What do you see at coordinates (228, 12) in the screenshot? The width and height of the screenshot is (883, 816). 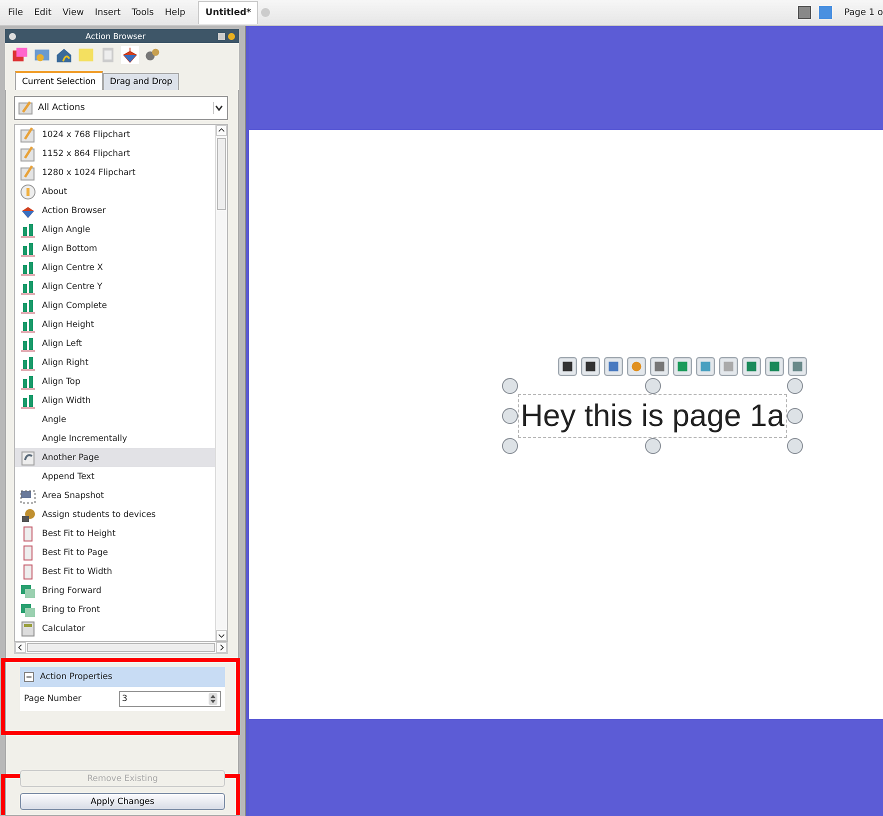 I see `document-tab: Untitled*` at bounding box center [228, 12].